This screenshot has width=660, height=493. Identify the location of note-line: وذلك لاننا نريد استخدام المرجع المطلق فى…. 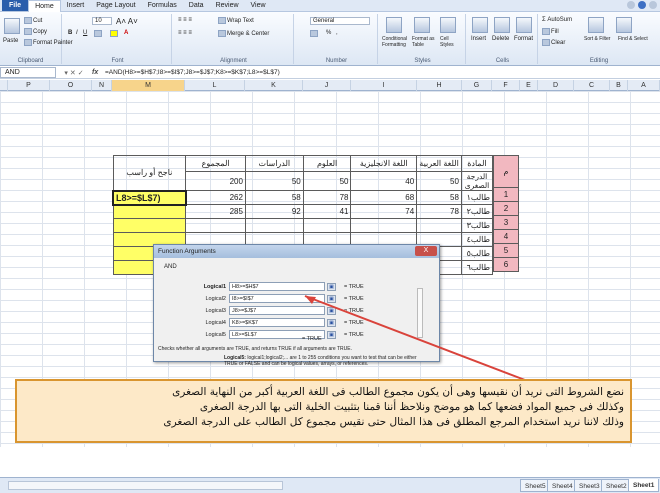
(393, 422).